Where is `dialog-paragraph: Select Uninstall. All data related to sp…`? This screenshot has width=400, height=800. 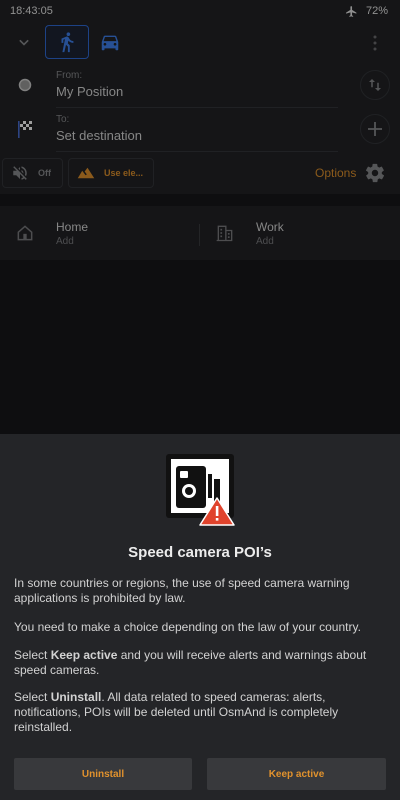
dialog-paragraph: Select Uninstall. All data related to sp… is located at coordinates (200, 712).